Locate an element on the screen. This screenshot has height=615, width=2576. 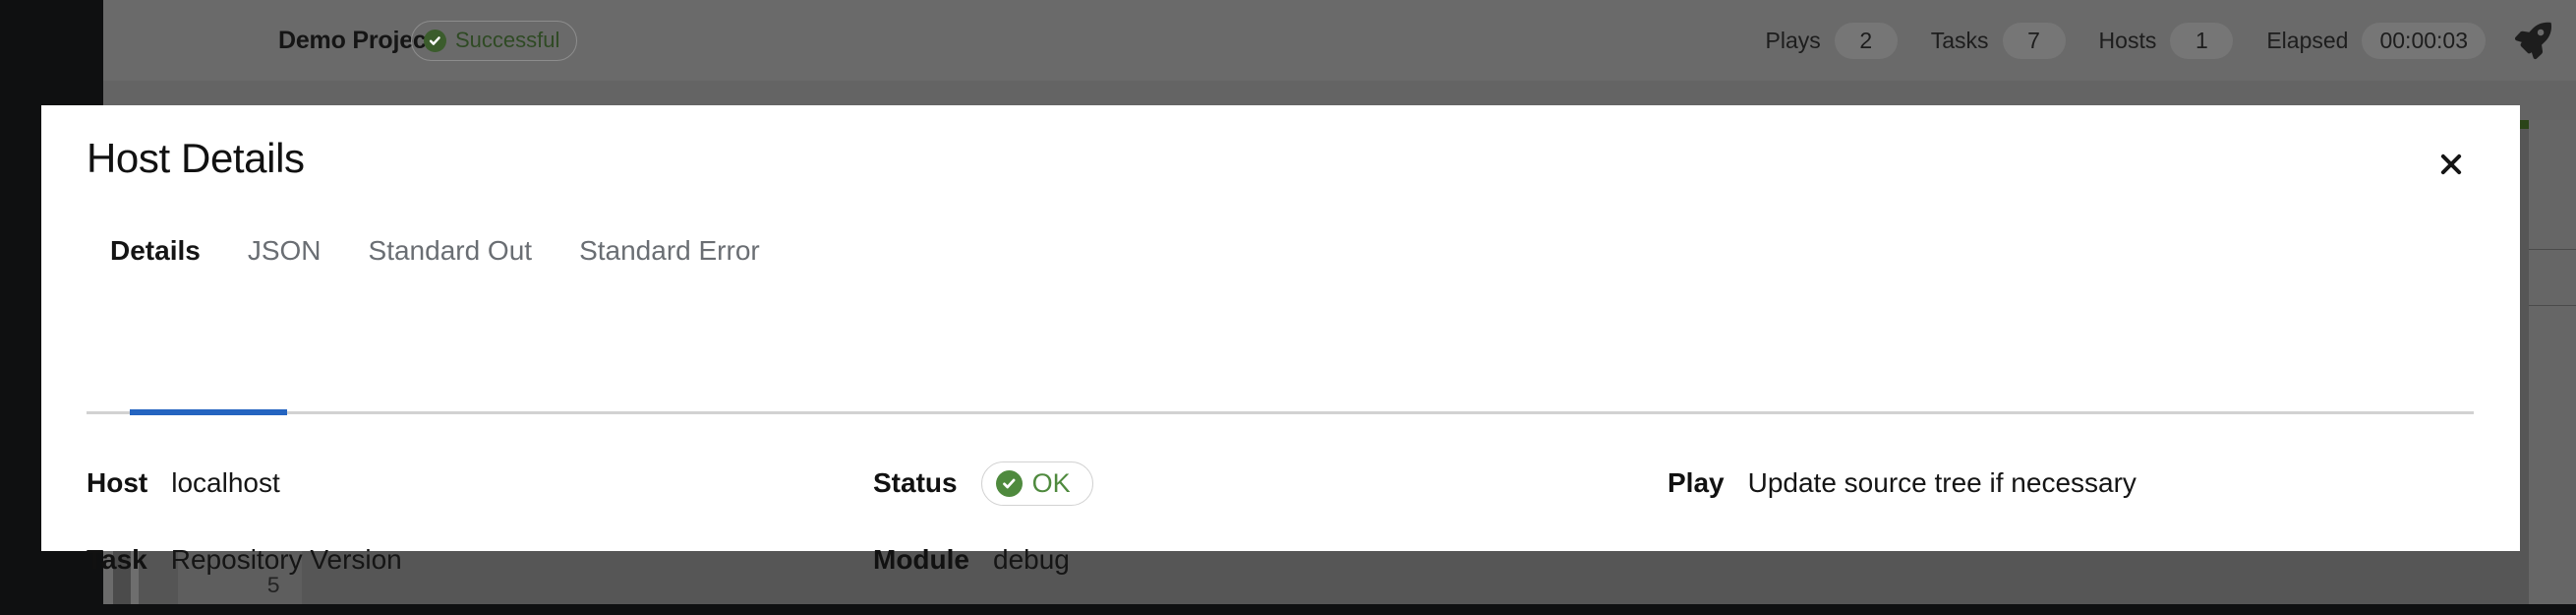
modal-tabs: Details JSON Standard Out Standard Error is located at coordinates (1280, 259).